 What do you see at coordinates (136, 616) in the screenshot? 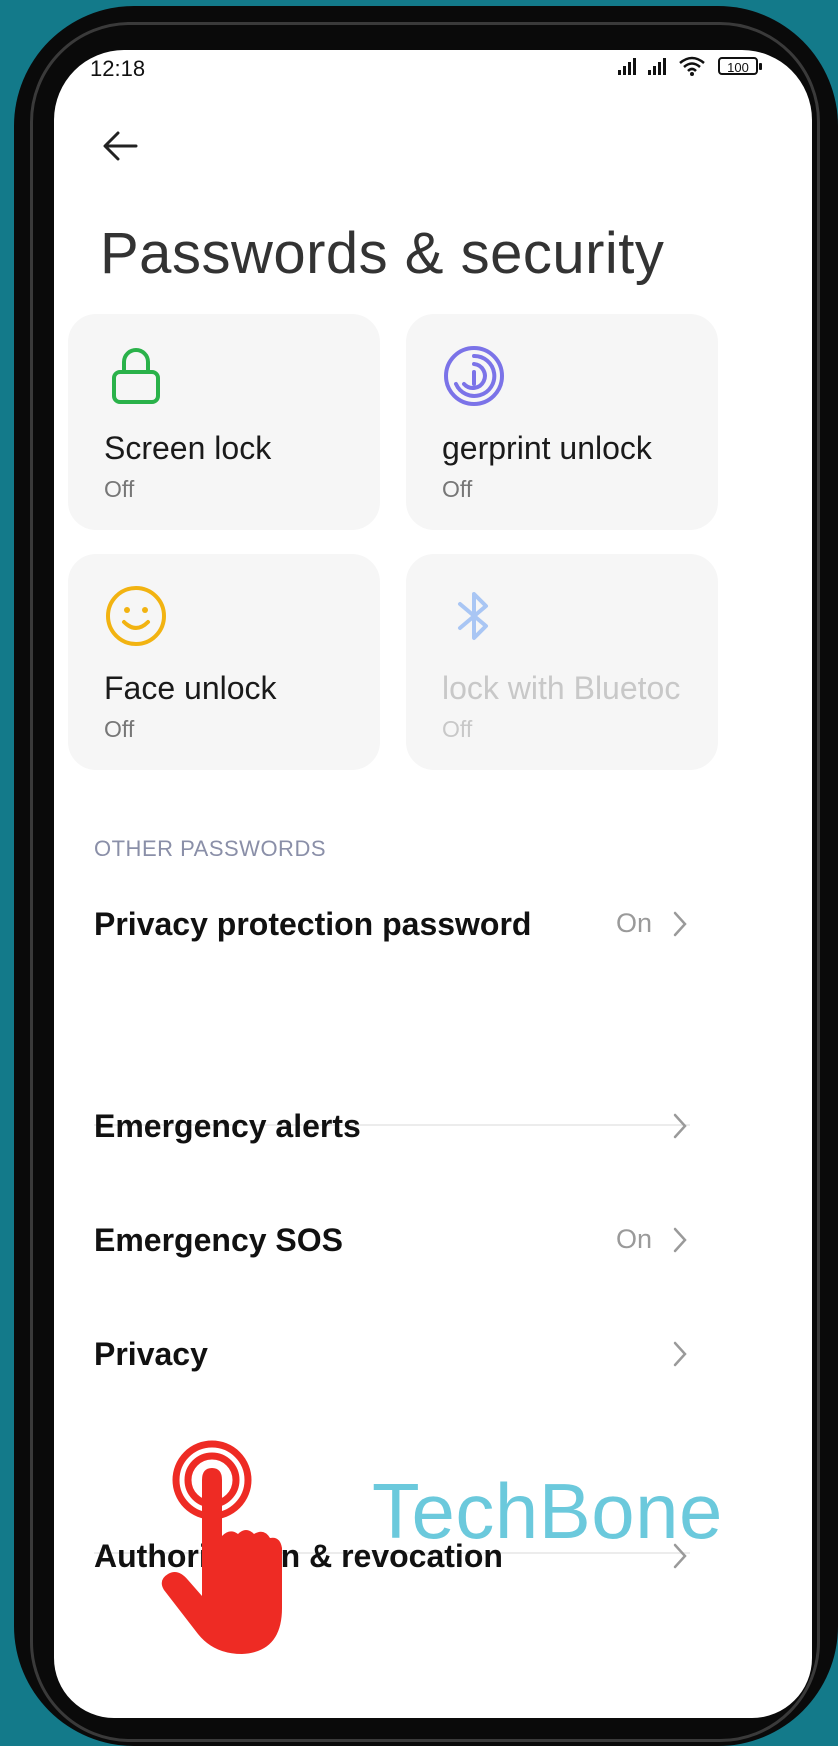
I see `face-icon` at bounding box center [136, 616].